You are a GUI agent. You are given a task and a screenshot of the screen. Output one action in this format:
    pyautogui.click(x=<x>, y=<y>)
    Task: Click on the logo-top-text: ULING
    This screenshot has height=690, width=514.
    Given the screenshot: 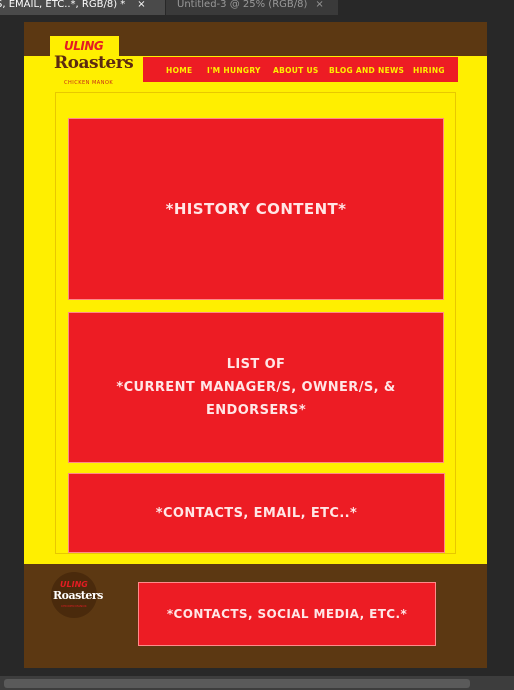 What is the action you would take?
    pyautogui.click(x=84, y=46)
    